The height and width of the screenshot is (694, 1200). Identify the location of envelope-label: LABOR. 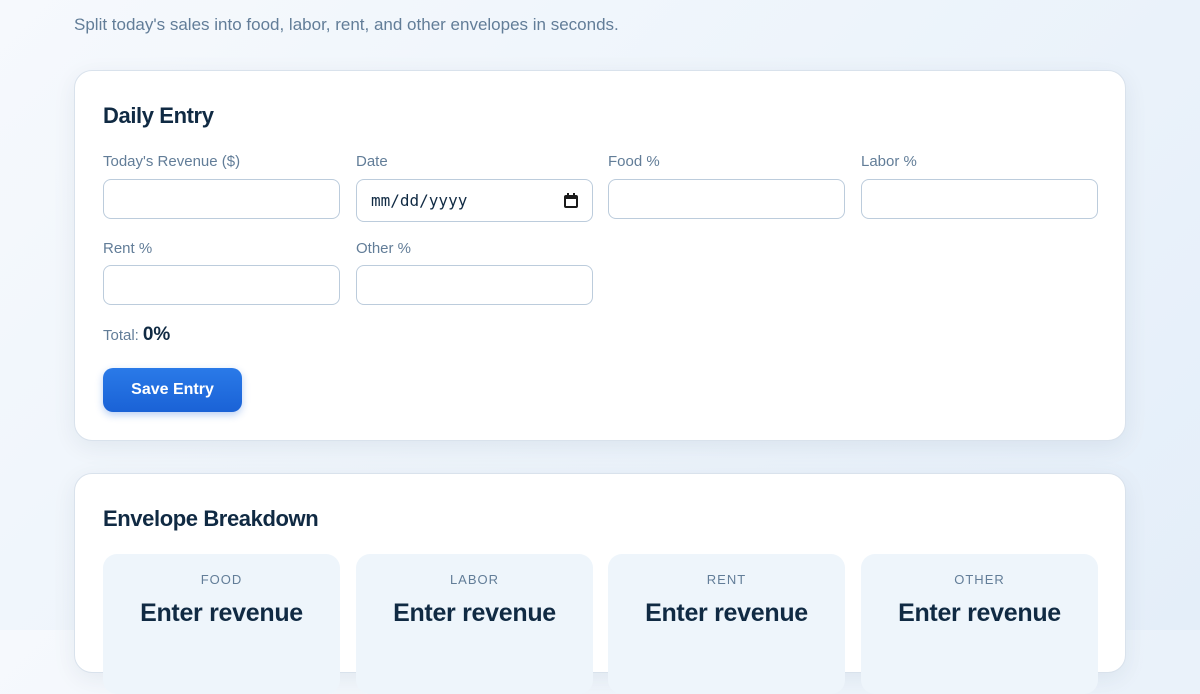
(474, 579).